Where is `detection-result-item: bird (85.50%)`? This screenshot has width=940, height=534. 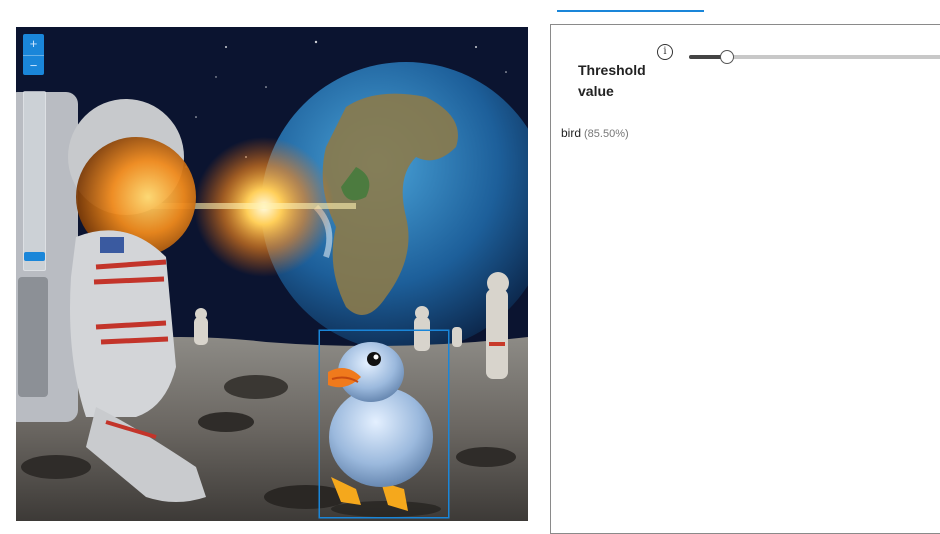 detection-result-item: bird (85.50%) is located at coordinates (595, 133).